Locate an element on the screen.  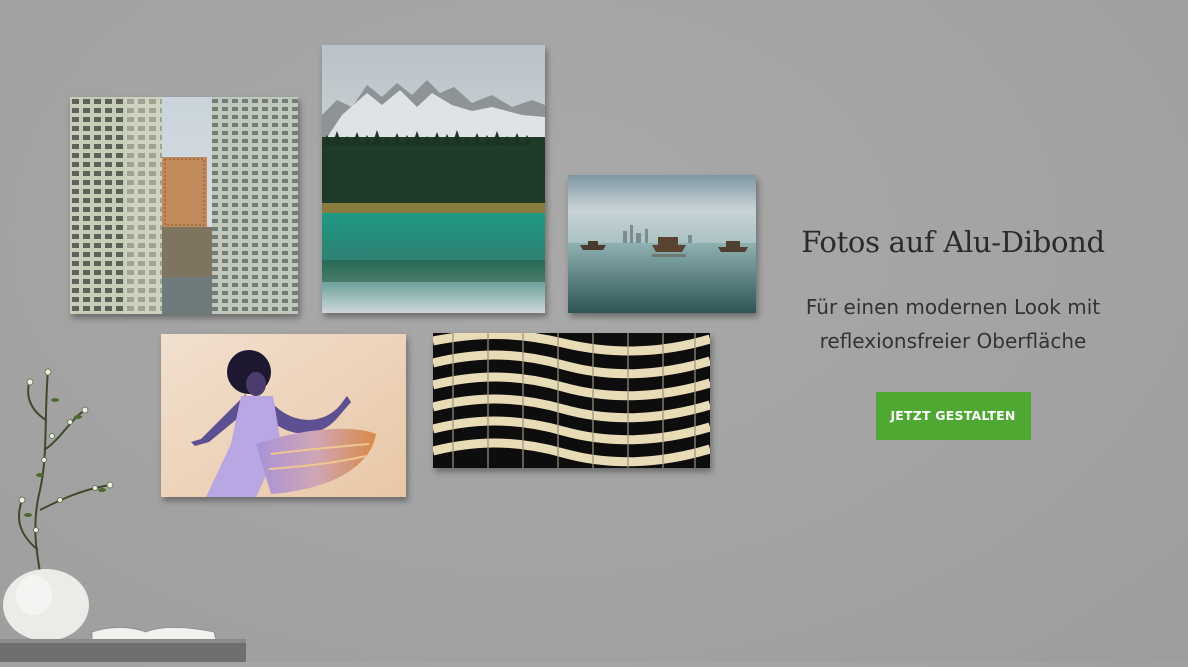
branch-decoration is located at coordinates (64, 485).